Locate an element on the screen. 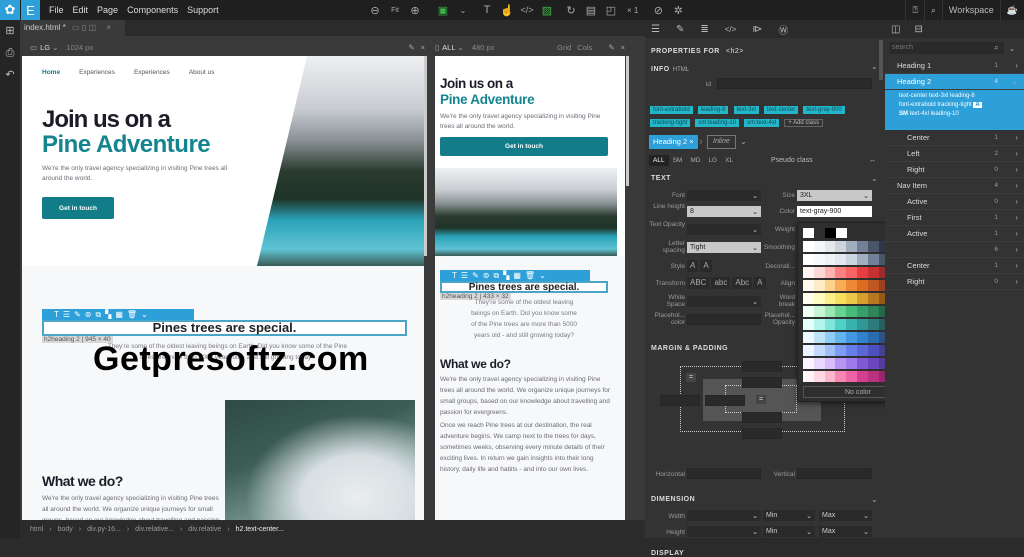 This screenshot has height=557, width=1024. margin-top-input is located at coordinates (762, 366).